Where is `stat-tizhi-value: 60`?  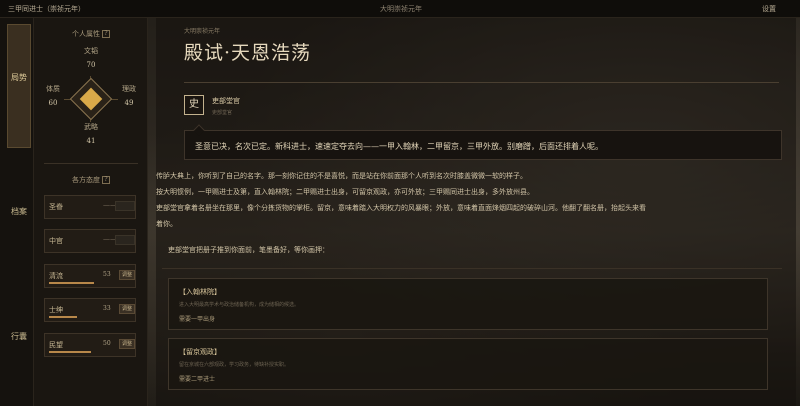 stat-tizhi-value: 60 is located at coordinates (53, 103).